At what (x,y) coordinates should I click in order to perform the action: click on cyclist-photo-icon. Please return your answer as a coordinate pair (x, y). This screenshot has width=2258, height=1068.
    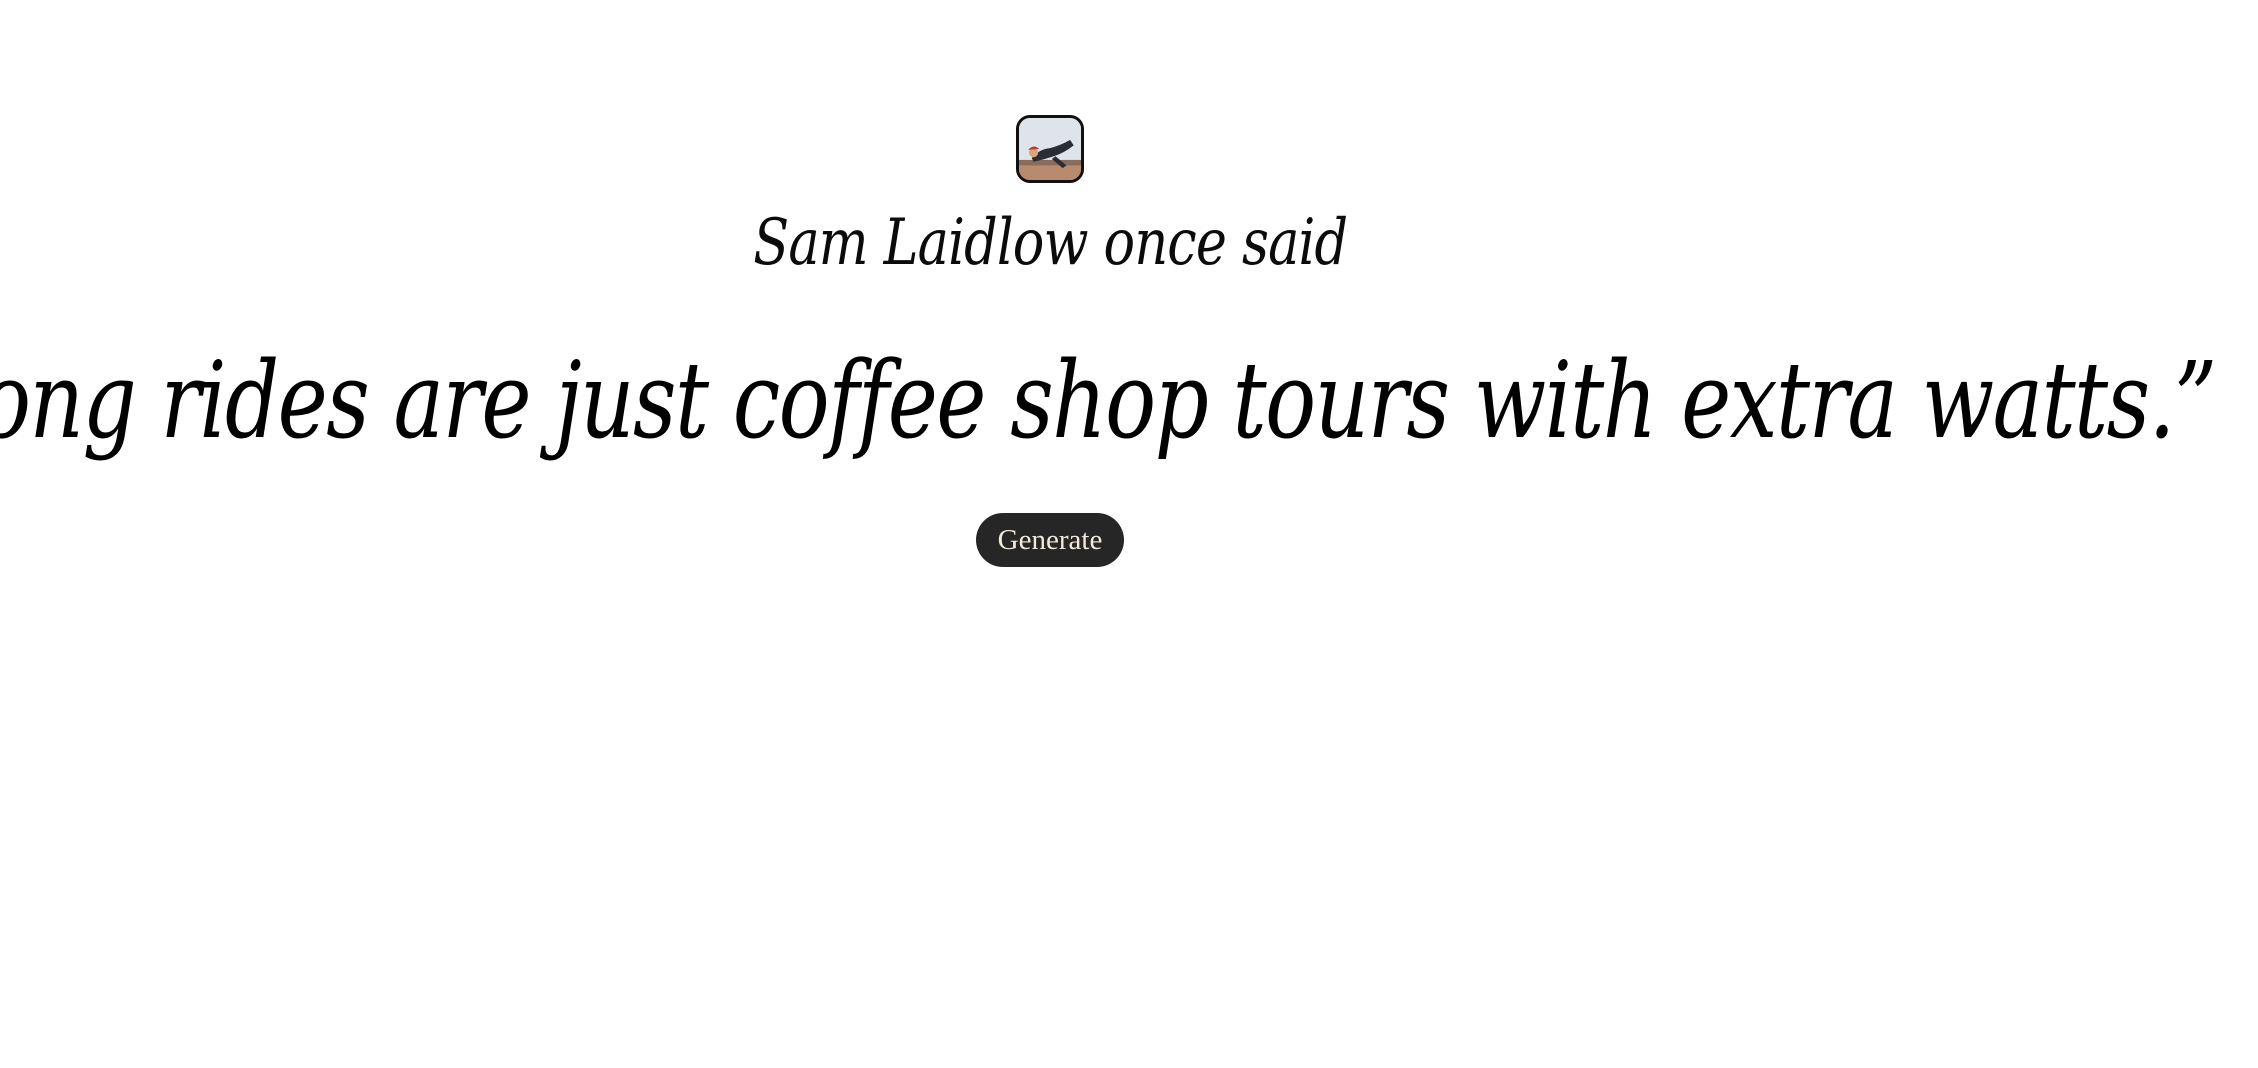
    Looking at the image, I should click on (1050, 149).